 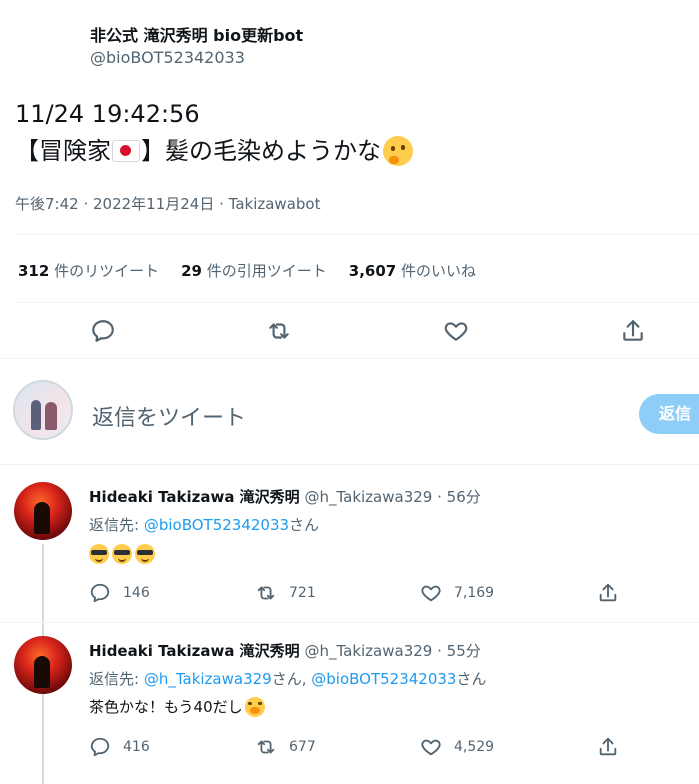 What do you see at coordinates (63, 151) in the screenshot?
I see `tweet-text-open: 【冒険家` at bounding box center [63, 151].